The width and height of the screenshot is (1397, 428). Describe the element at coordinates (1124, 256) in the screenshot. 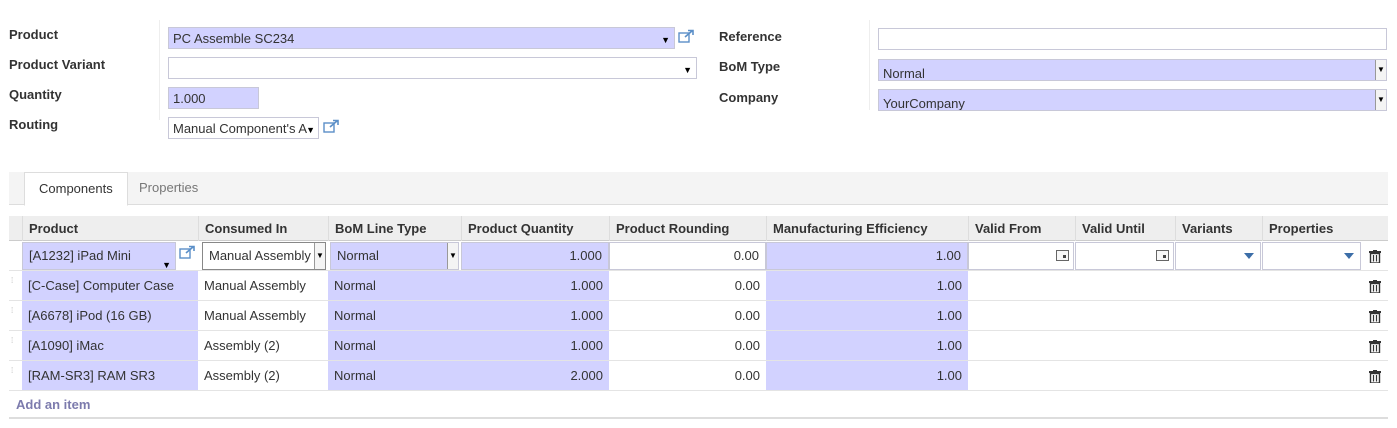

I see `row-valid-until-input` at that location.